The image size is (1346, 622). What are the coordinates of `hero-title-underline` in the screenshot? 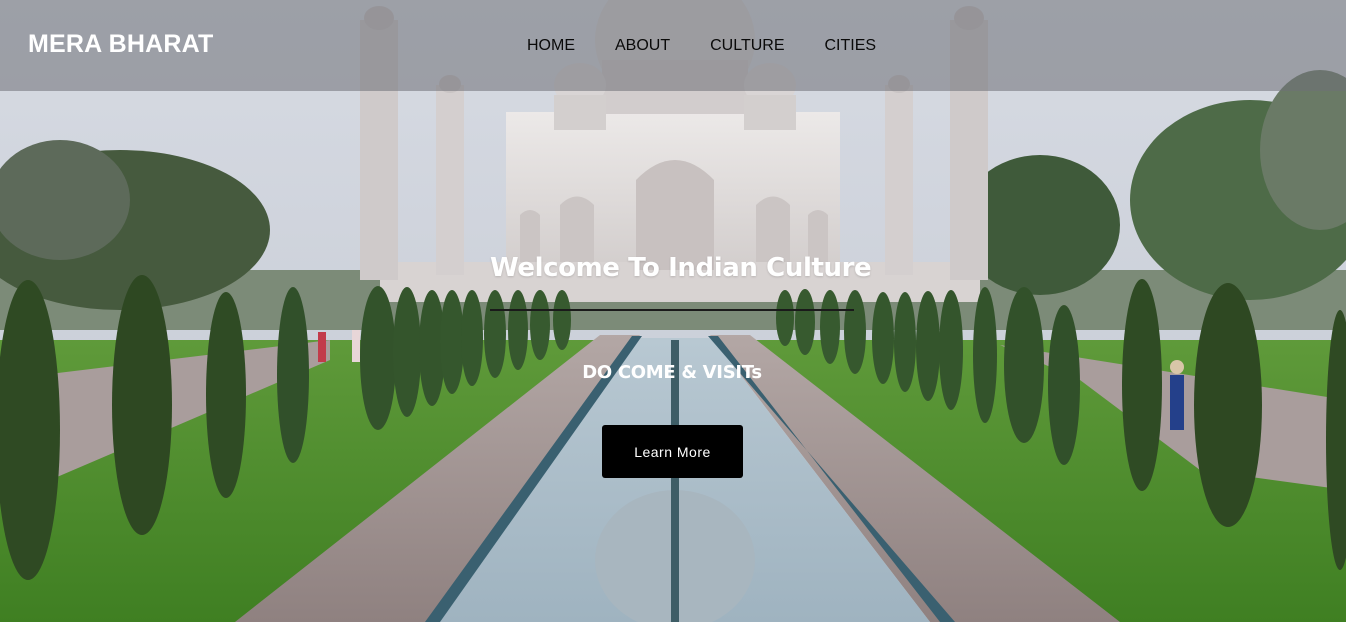 It's located at (672, 310).